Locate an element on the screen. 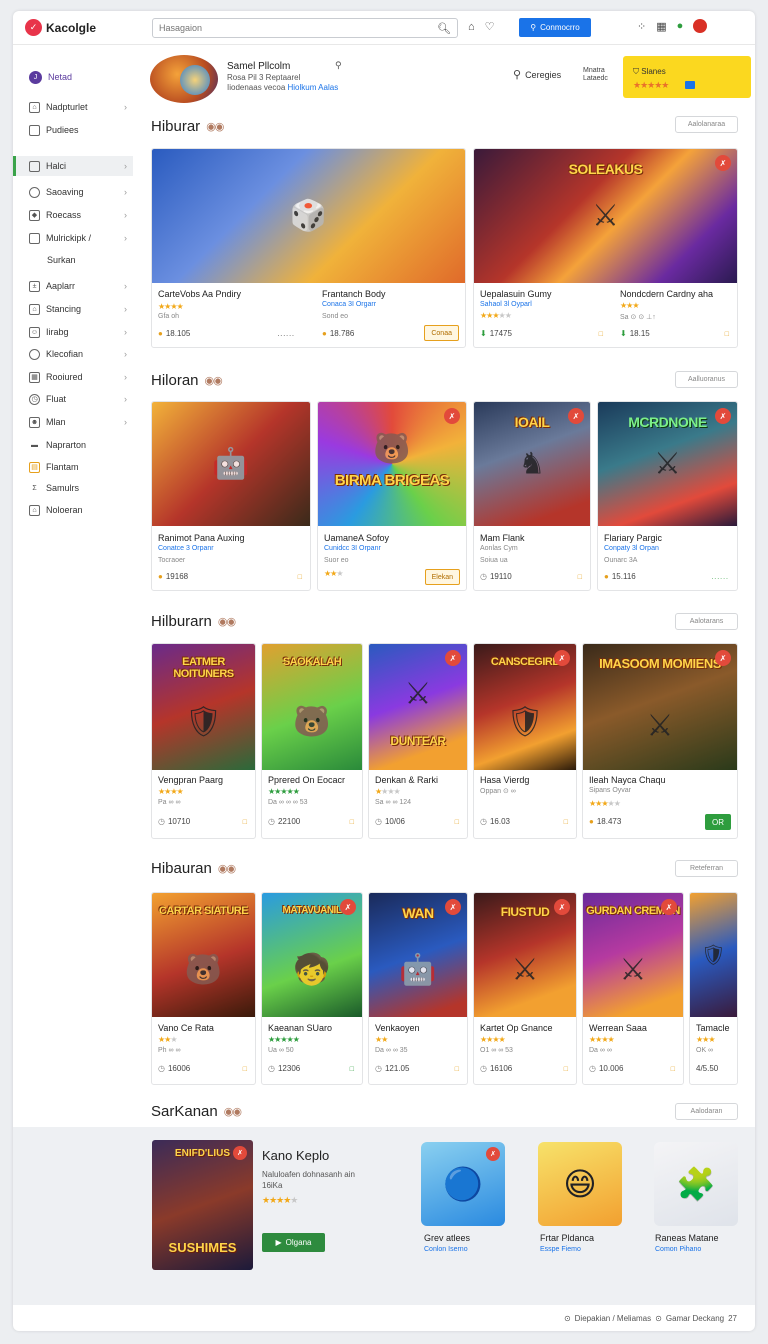 The image size is (768, 1344). sidebar-item: ▬ Naprarton is located at coordinates (73, 445).